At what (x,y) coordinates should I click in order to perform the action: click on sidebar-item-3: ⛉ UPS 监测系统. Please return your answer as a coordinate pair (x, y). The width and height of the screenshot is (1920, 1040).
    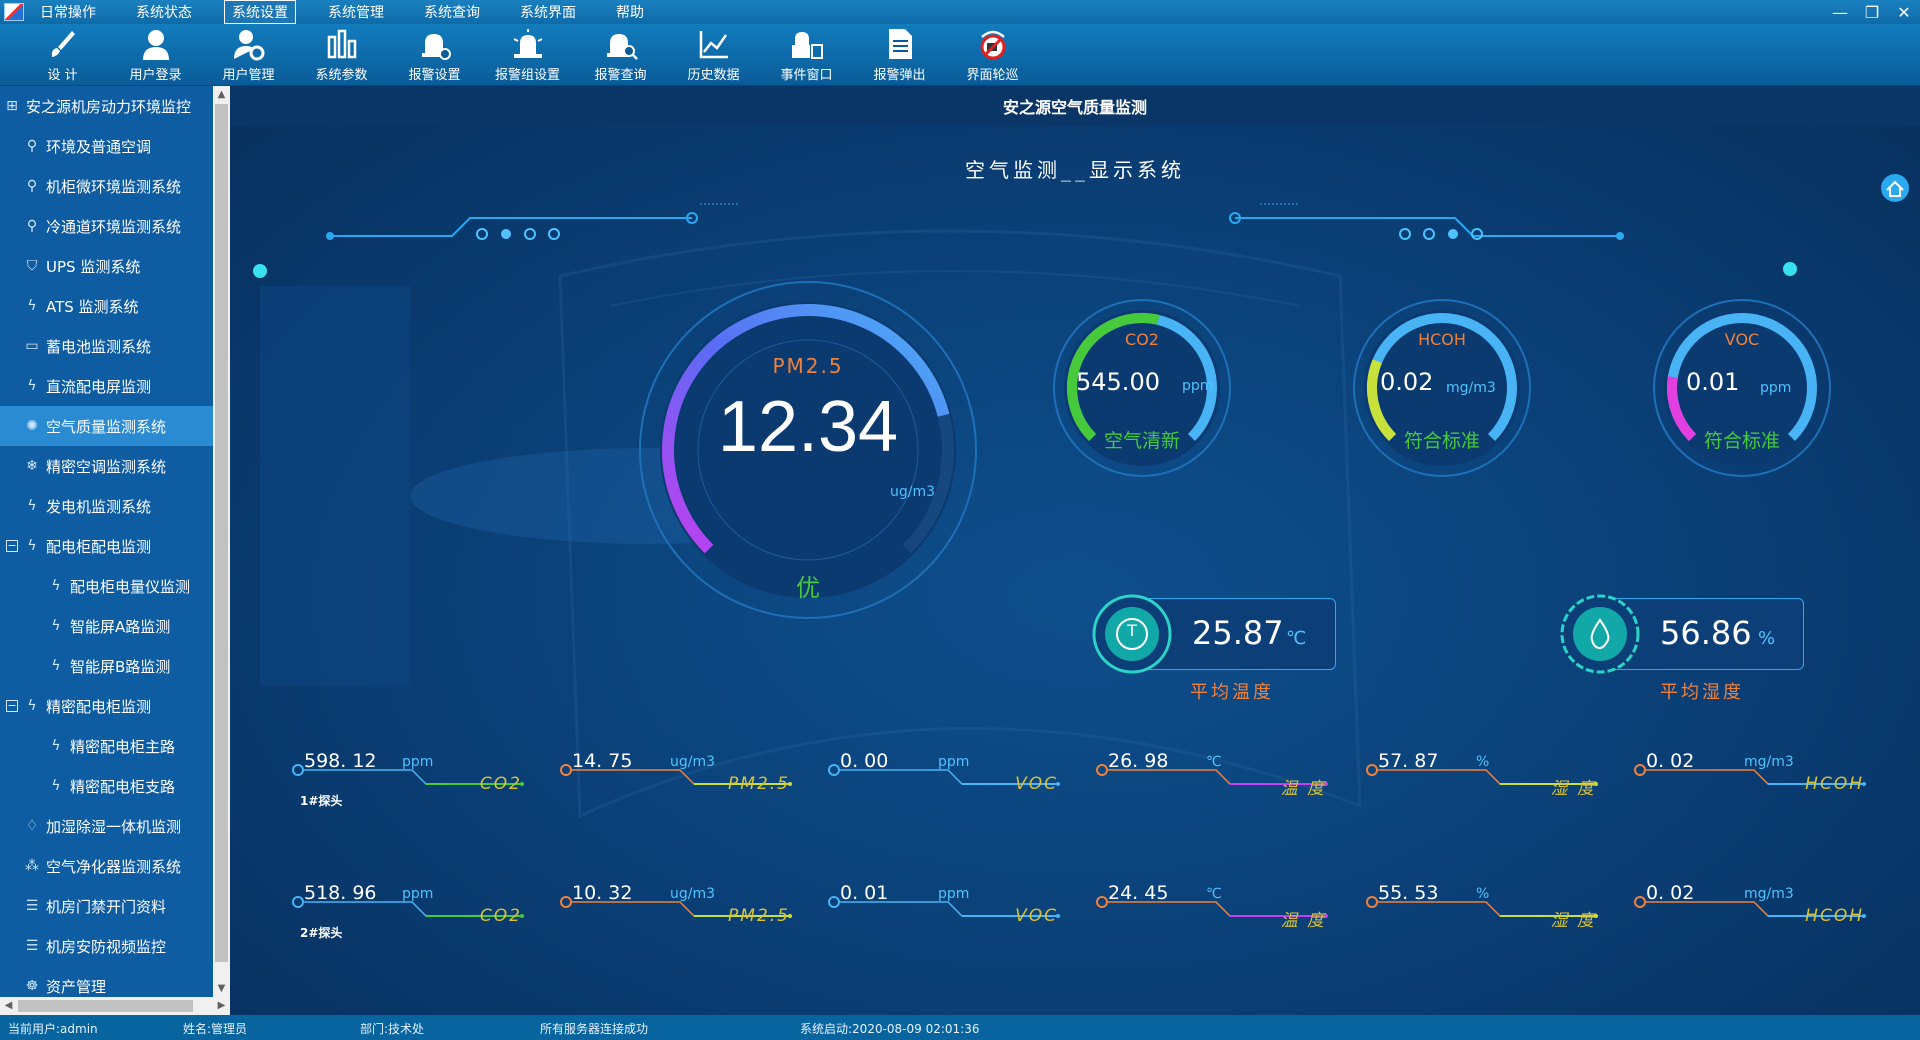
    Looking at the image, I should click on (106, 266).